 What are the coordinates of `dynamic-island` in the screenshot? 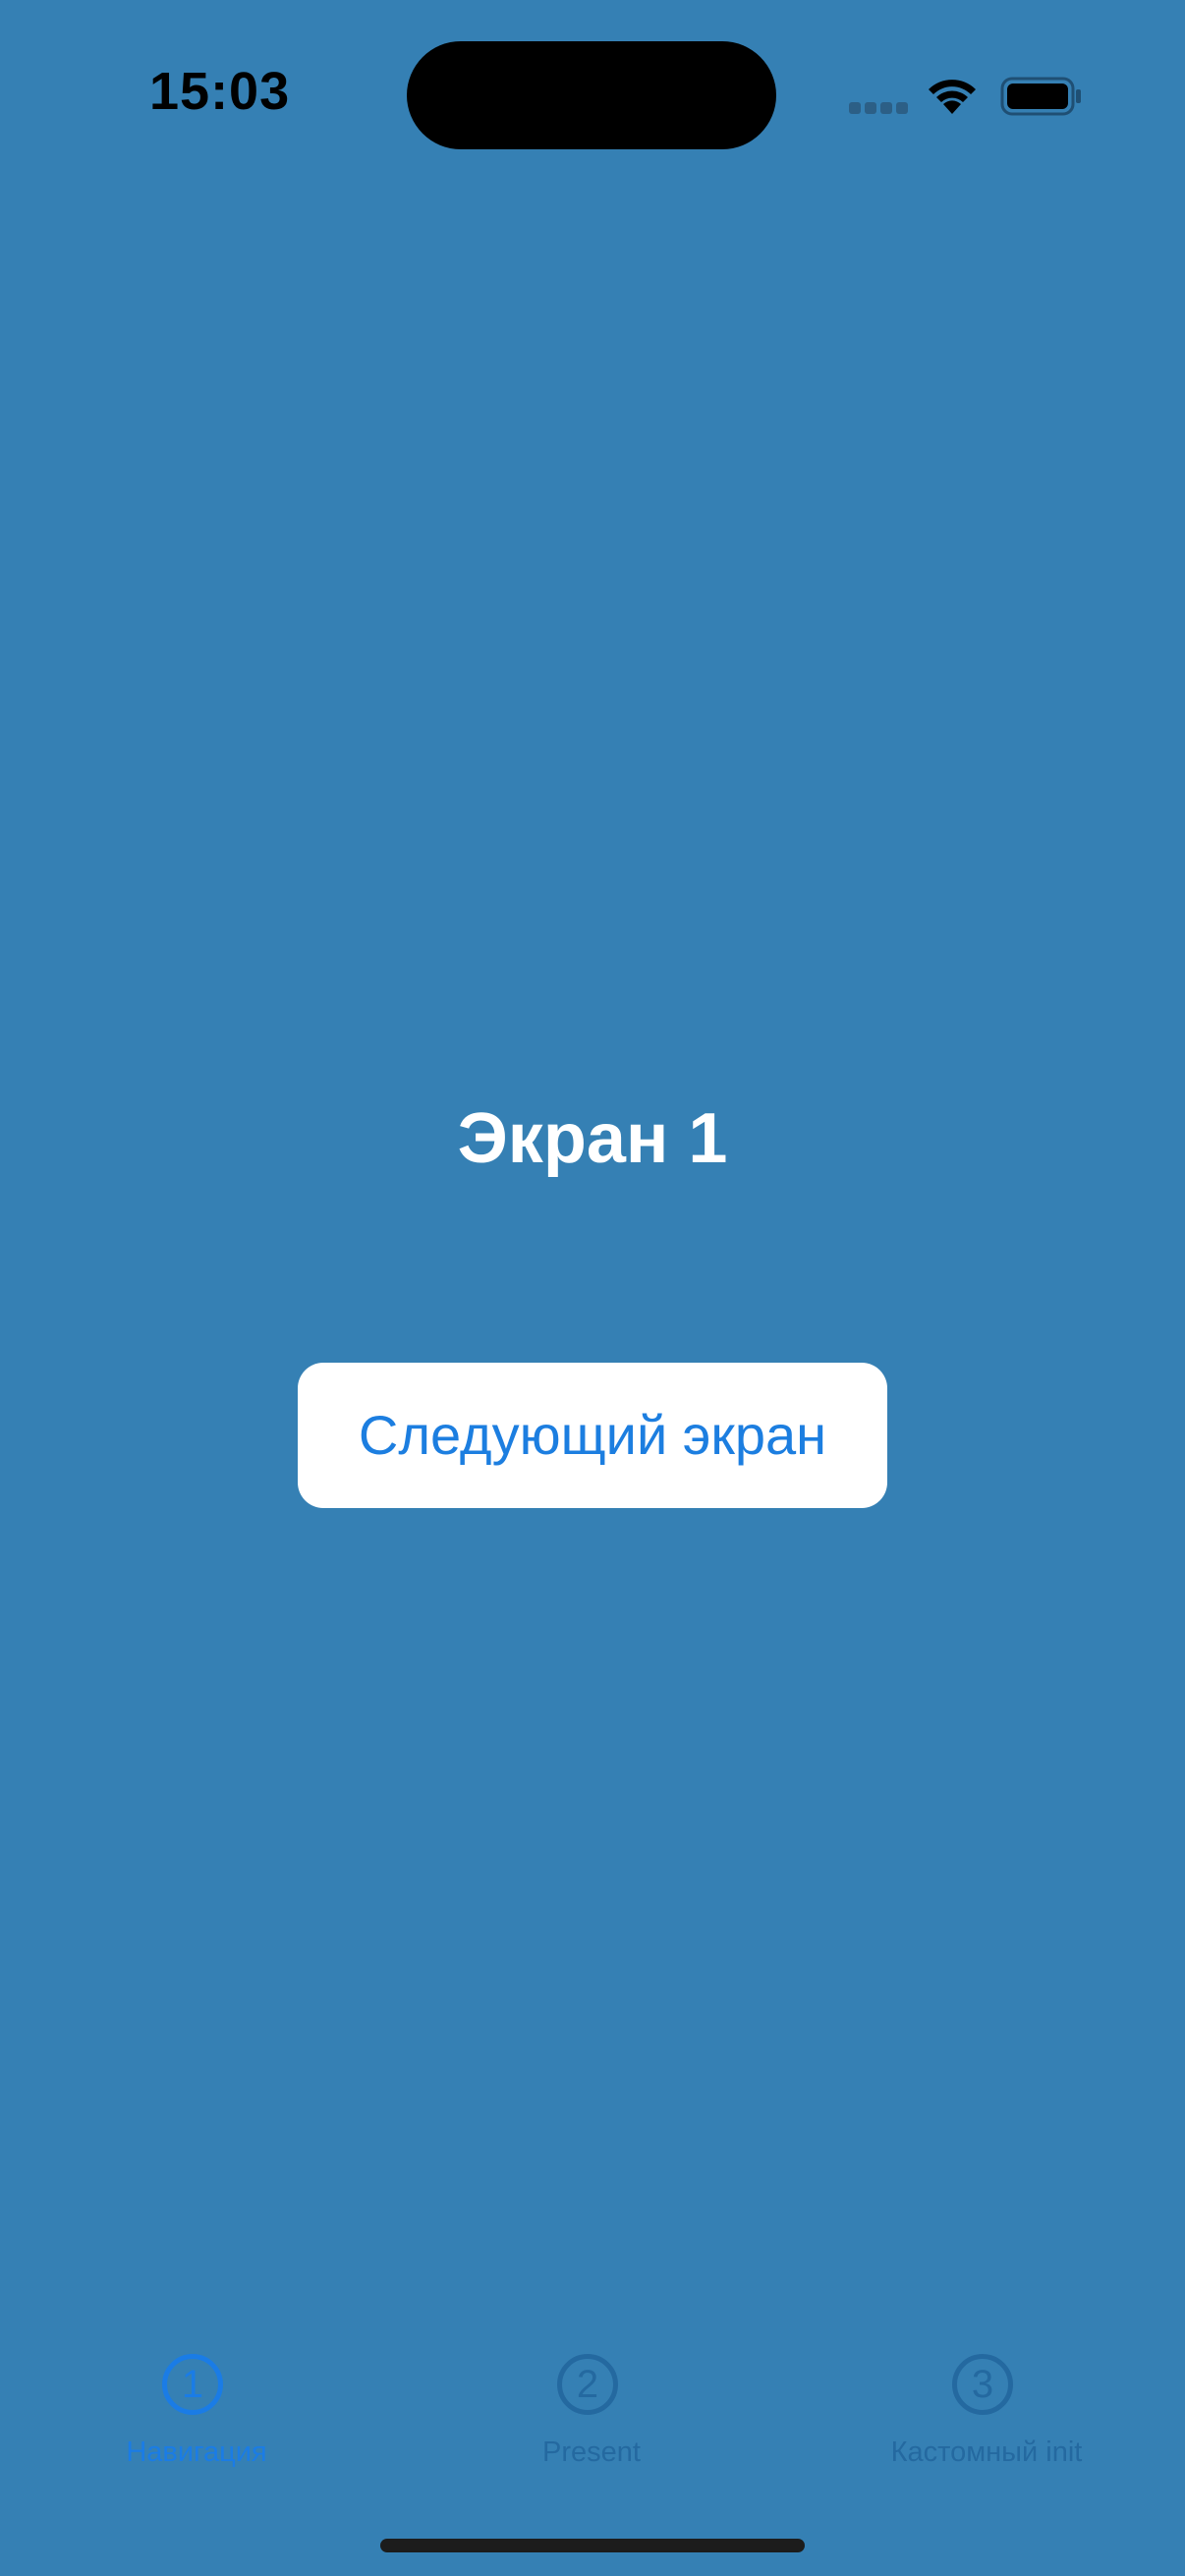 It's located at (592, 95).